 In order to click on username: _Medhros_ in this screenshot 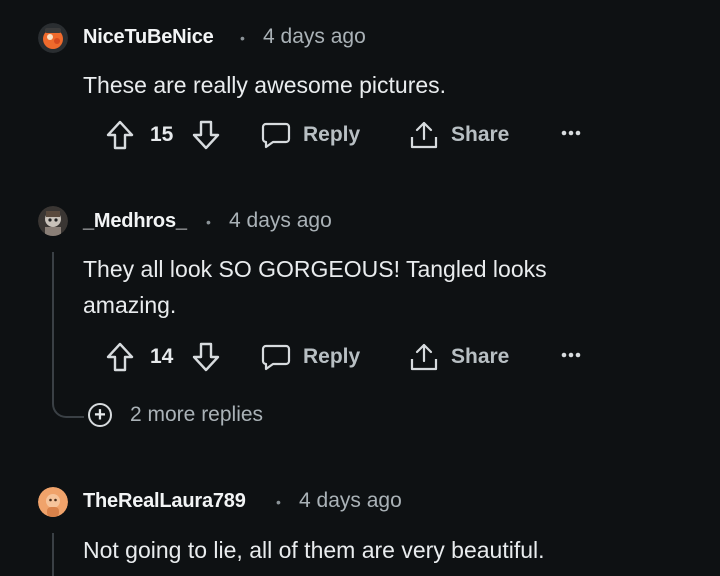, I will do `click(135, 221)`.